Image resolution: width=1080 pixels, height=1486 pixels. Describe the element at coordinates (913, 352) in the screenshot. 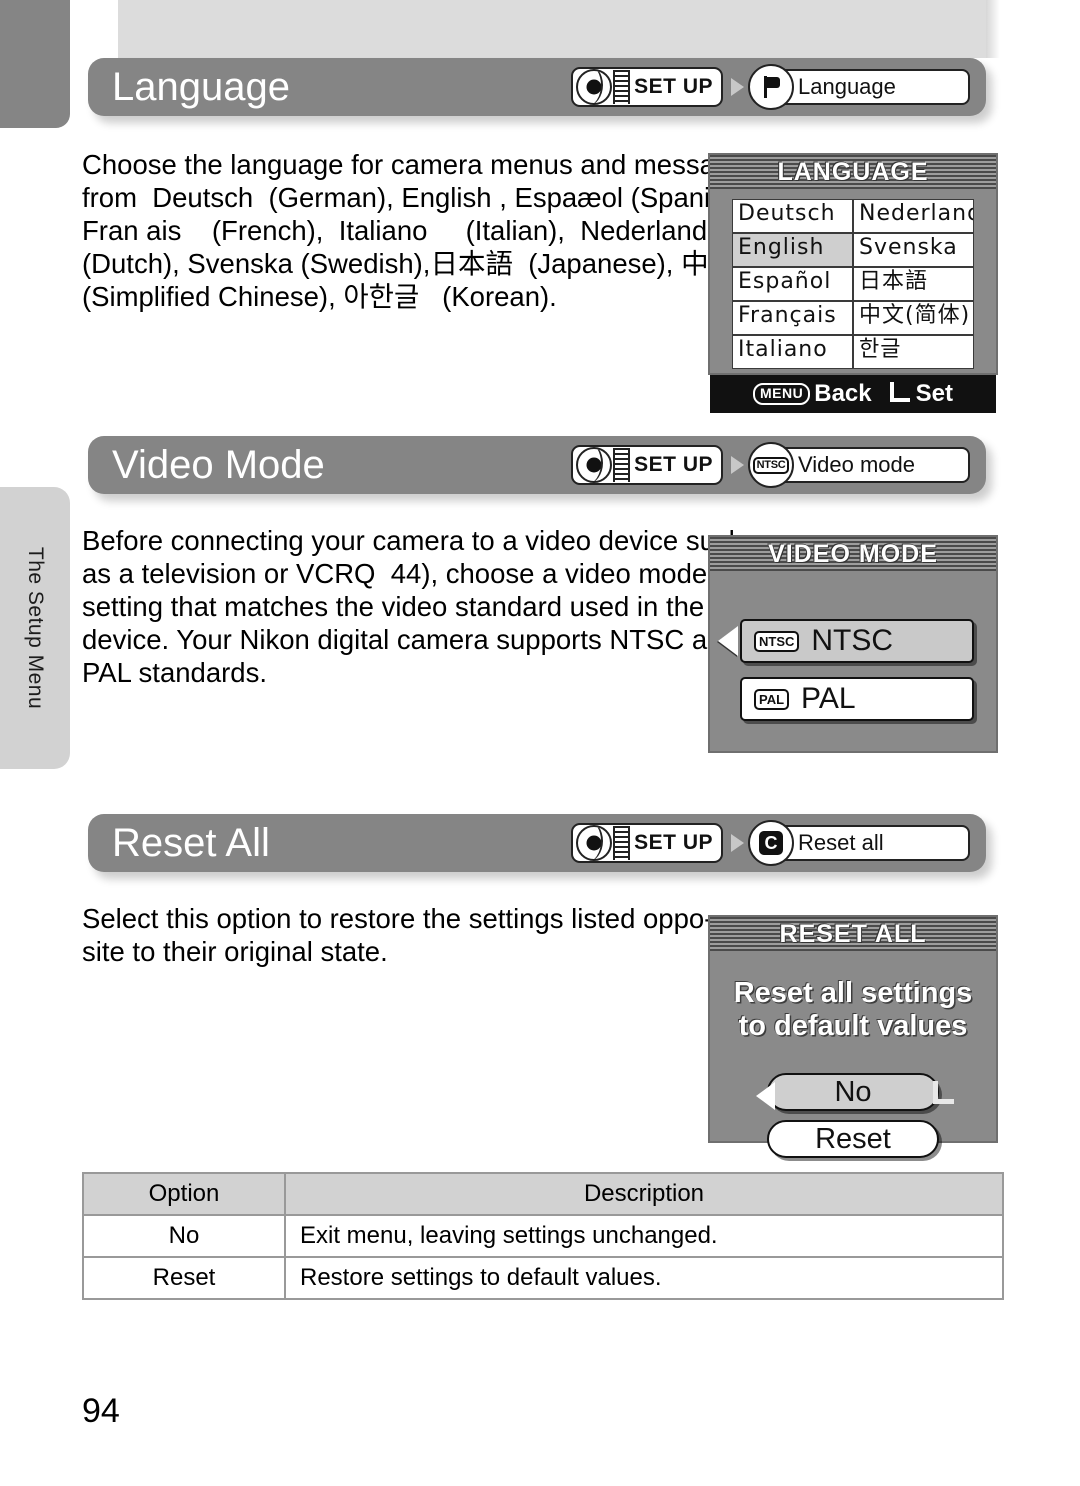

I see `language-option: 한글` at that location.